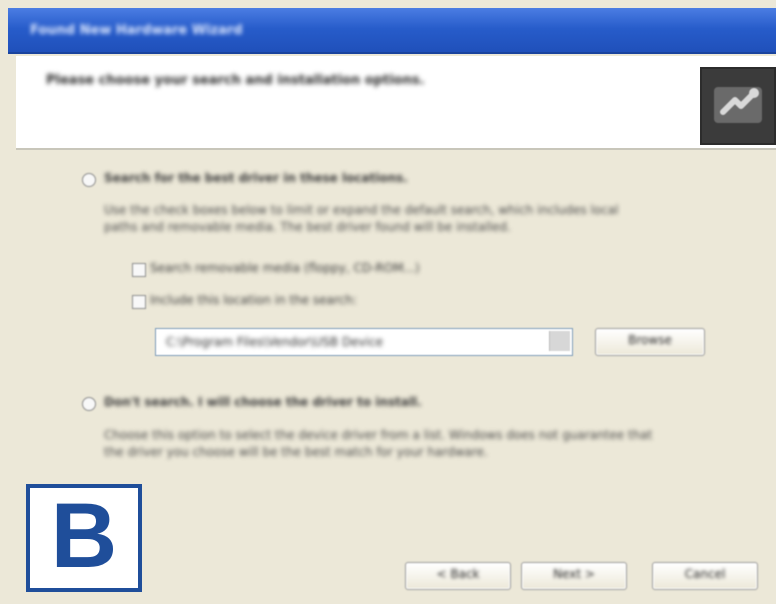 The height and width of the screenshot is (604, 776). Describe the element at coordinates (139, 270) in the screenshot. I see `search-removable-media-checkbox` at that location.